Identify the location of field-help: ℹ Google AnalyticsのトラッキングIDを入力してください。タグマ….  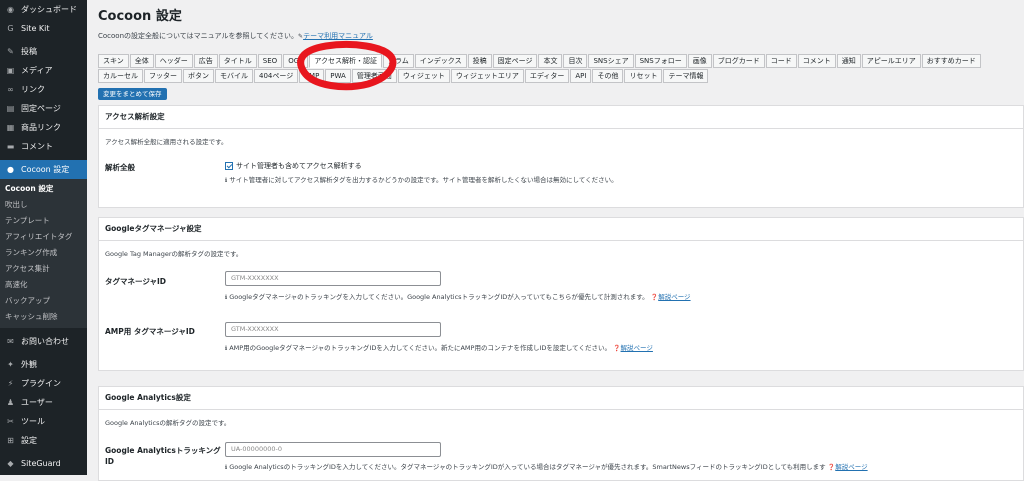
(546, 466).